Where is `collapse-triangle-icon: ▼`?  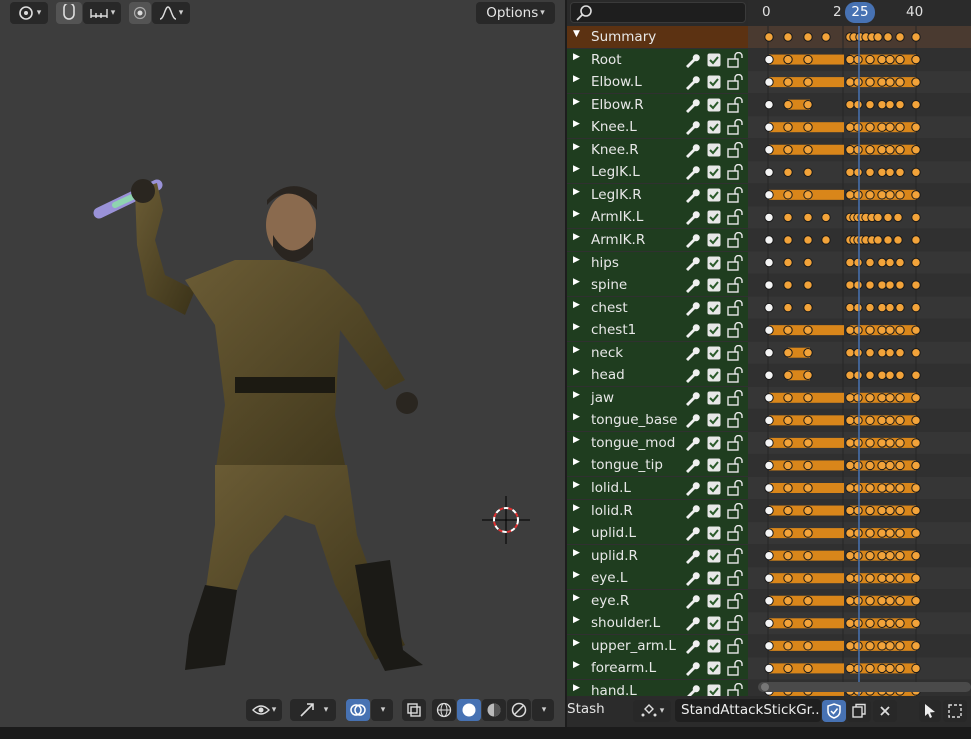 collapse-triangle-icon: ▼ is located at coordinates (576, 34).